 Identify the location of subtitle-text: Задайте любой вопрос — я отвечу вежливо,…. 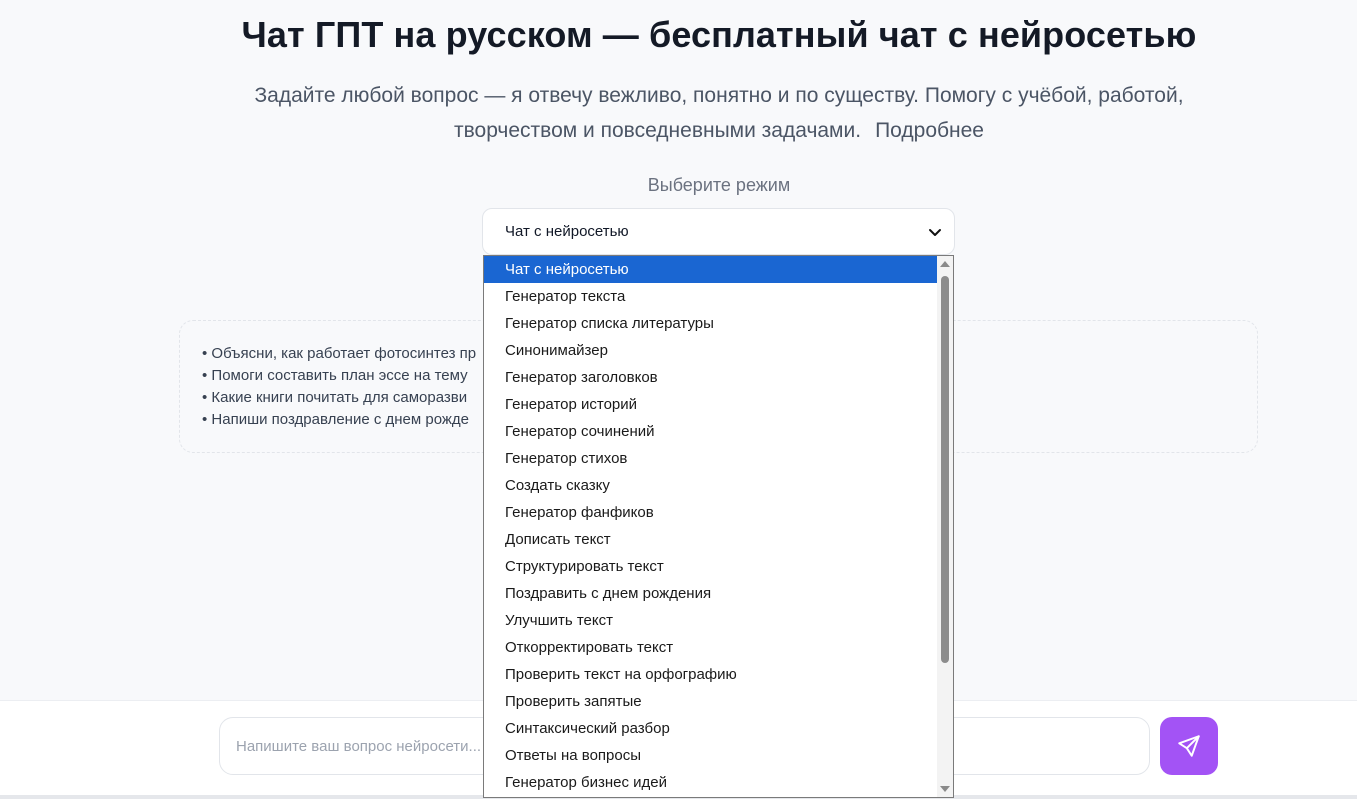
(719, 113).